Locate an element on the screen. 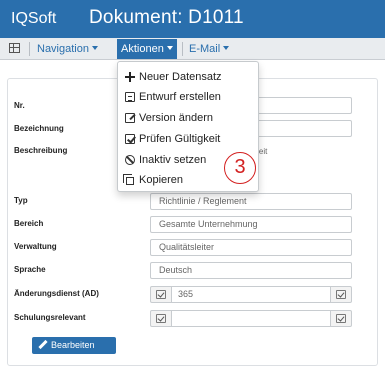  aenderungsdienst-checkbox-right is located at coordinates (341, 294).